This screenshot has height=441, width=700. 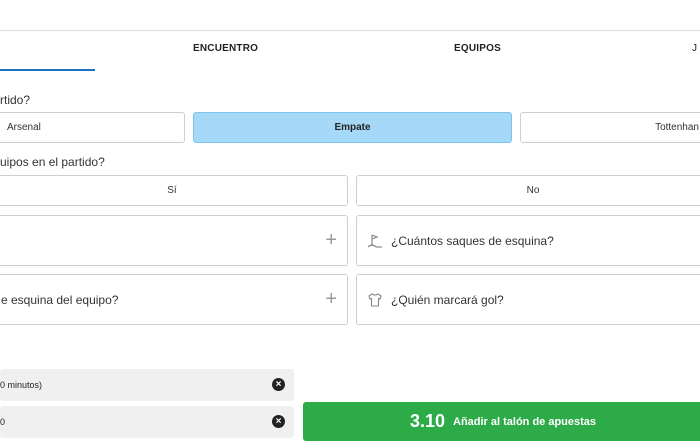 I want to click on market-card-corners-label: ¿Cuántos saques de esquina?, so click(x=472, y=240).